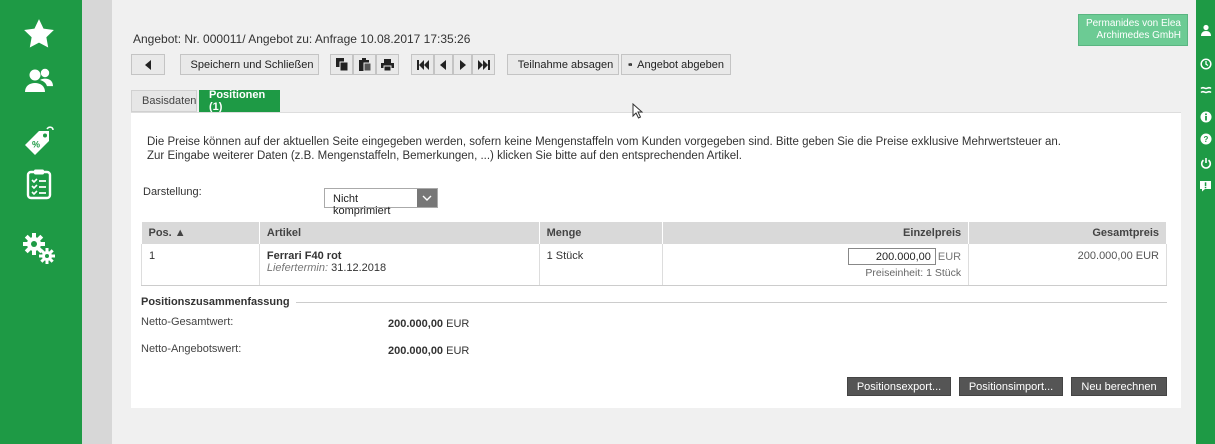  What do you see at coordinates (731, 302) in the screenshot?
I see `summary-divider` at bounding box center [731, 302].